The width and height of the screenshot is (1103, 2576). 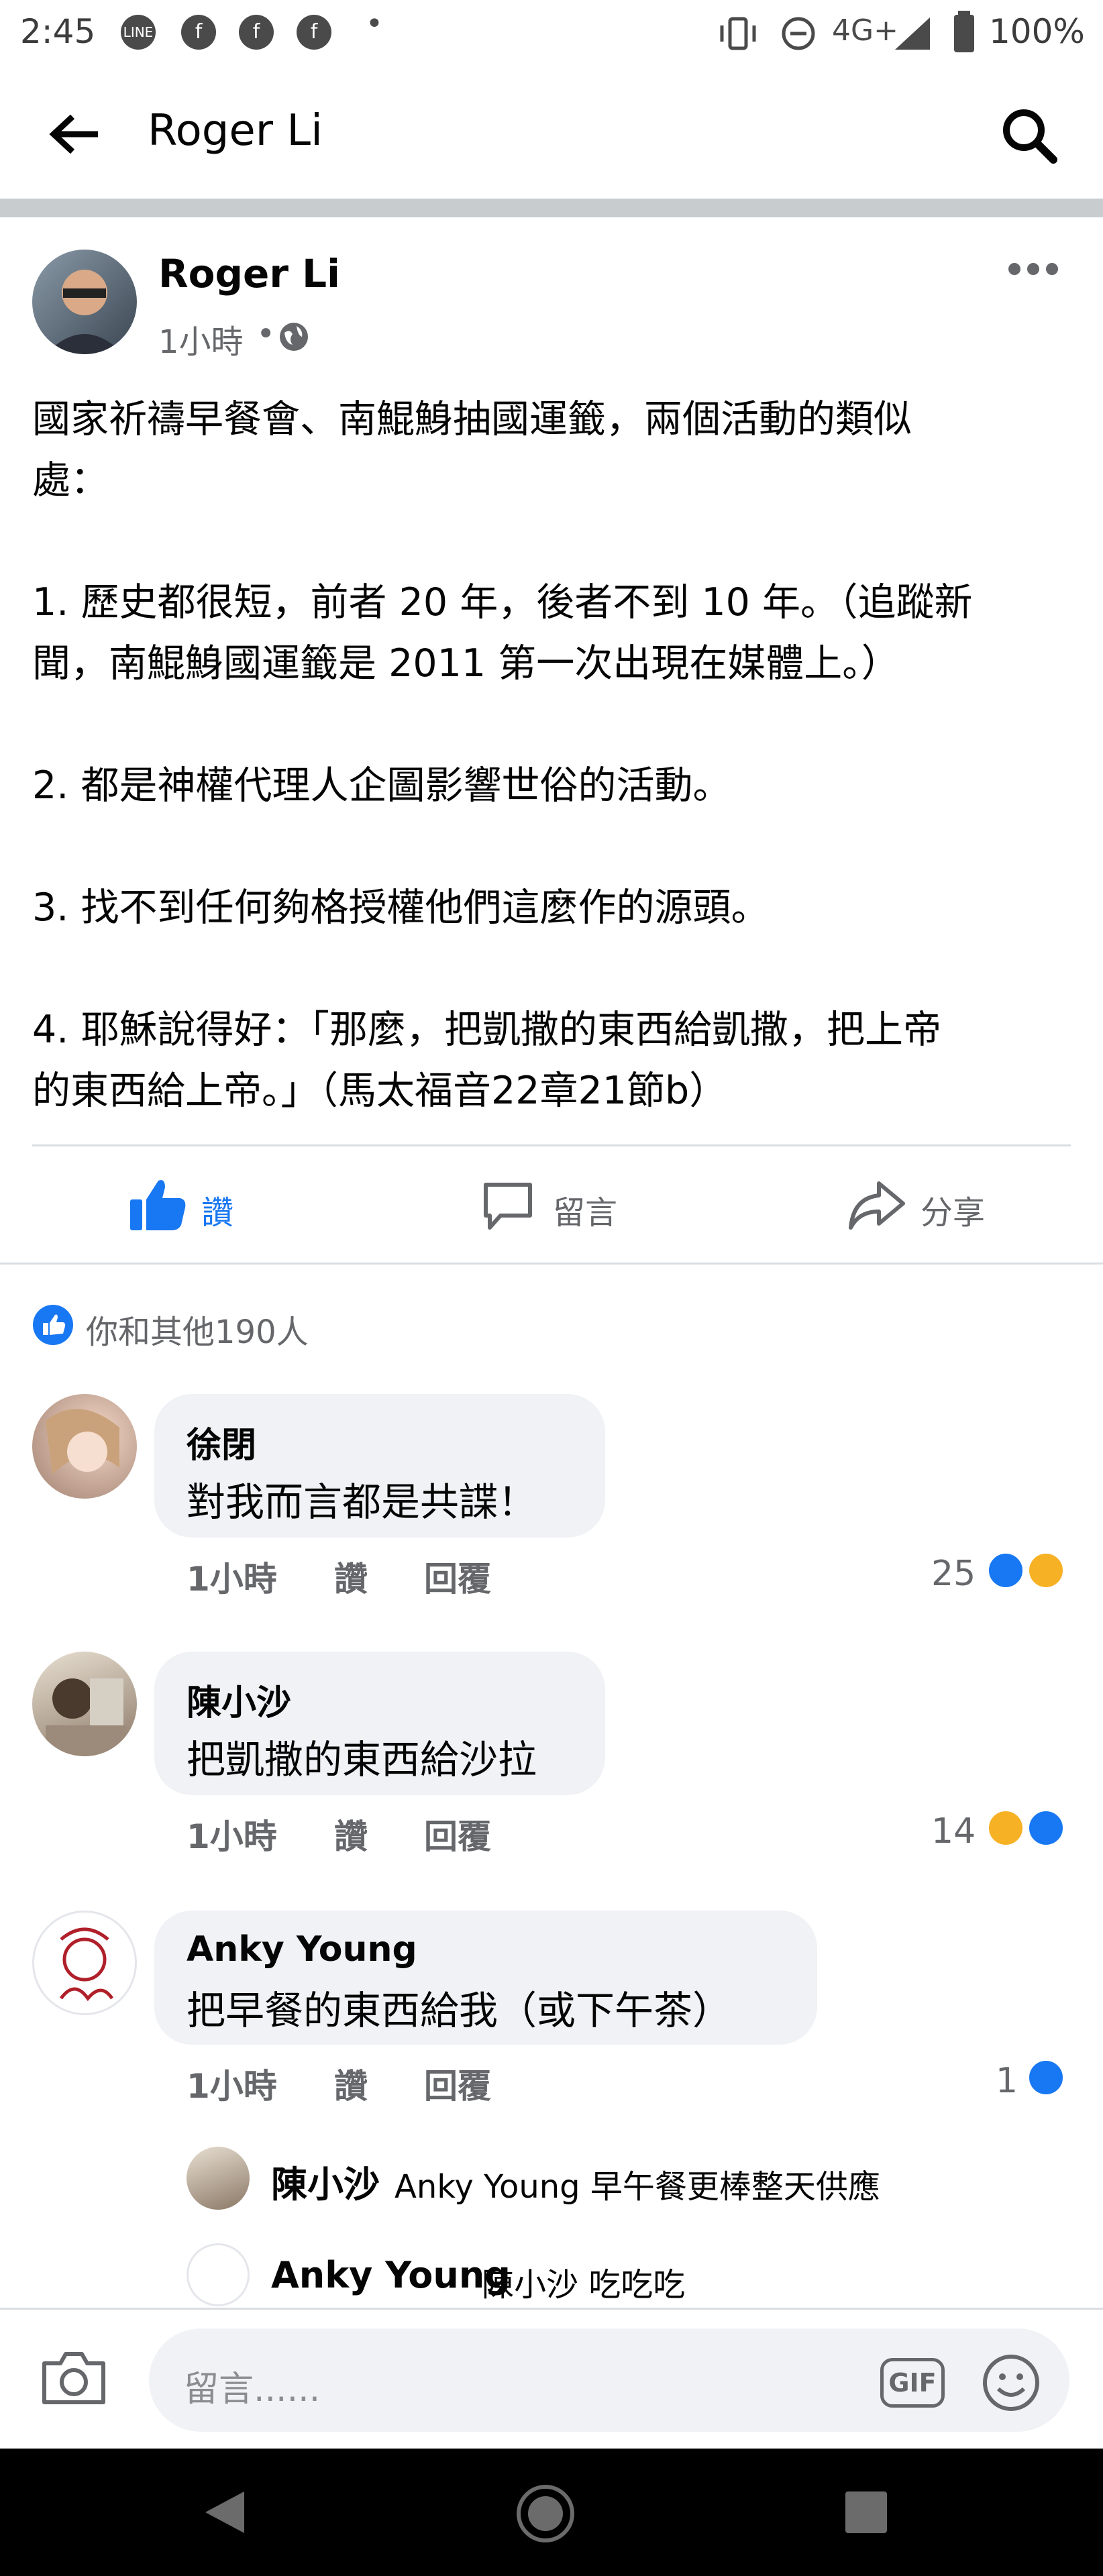 I want to click on system-navigation-bar, so click(x=551, y=2512).